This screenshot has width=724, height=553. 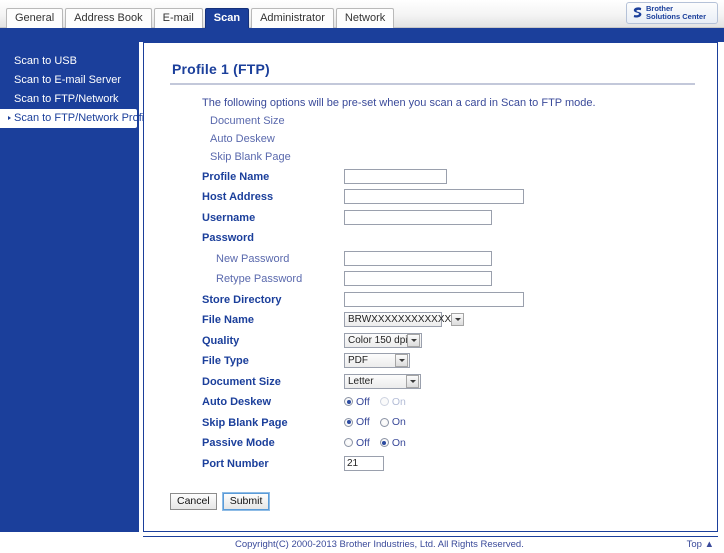 What do you see at coordinates (378, 340) in the screenshot?
I see `quality-value: Color 150 dpi` at bounding box center [378, 340].